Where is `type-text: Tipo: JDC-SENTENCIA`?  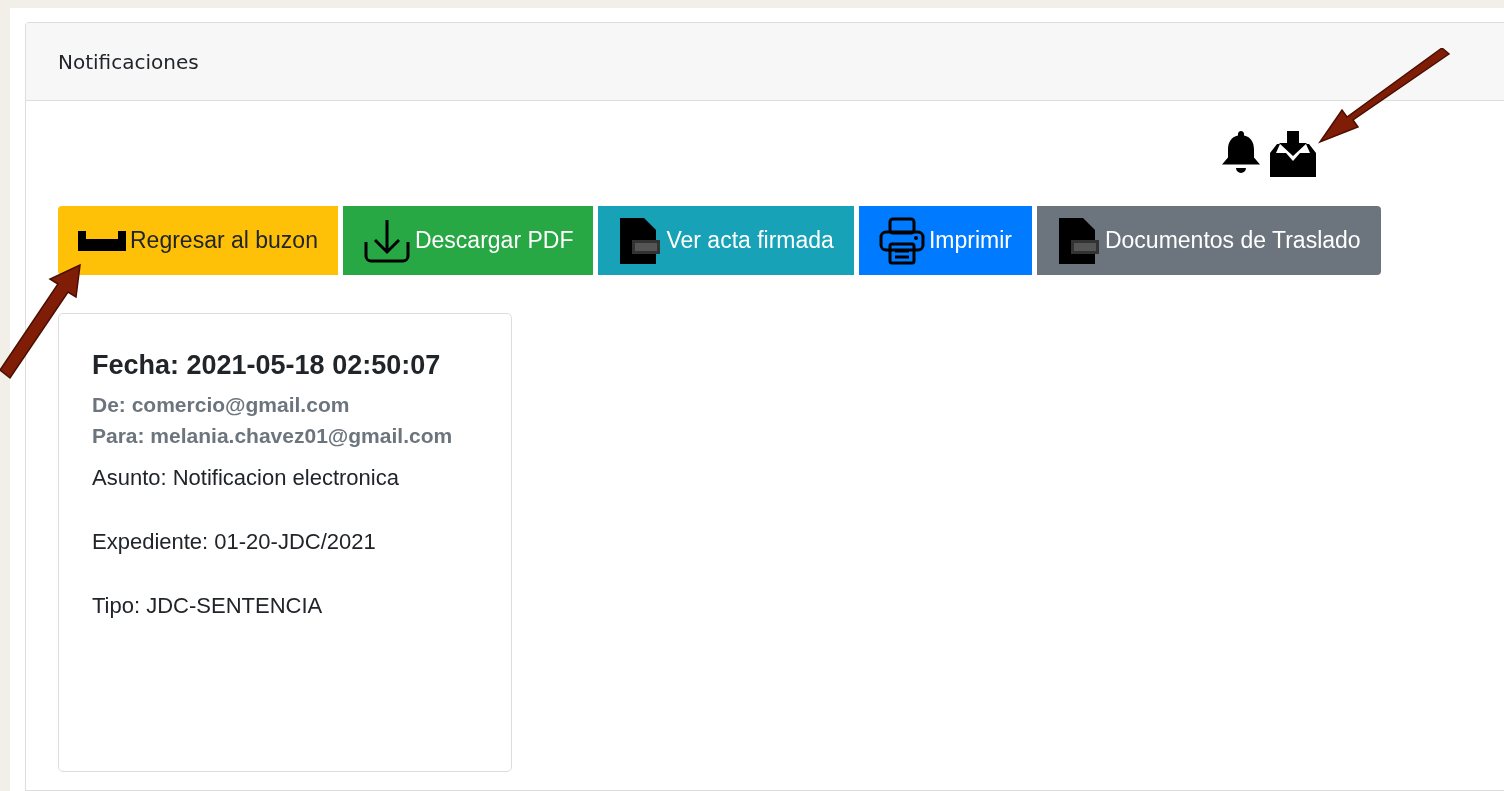 type-text: Tipo: JDC-SENTENCIA is located at coordinates (208, 606).